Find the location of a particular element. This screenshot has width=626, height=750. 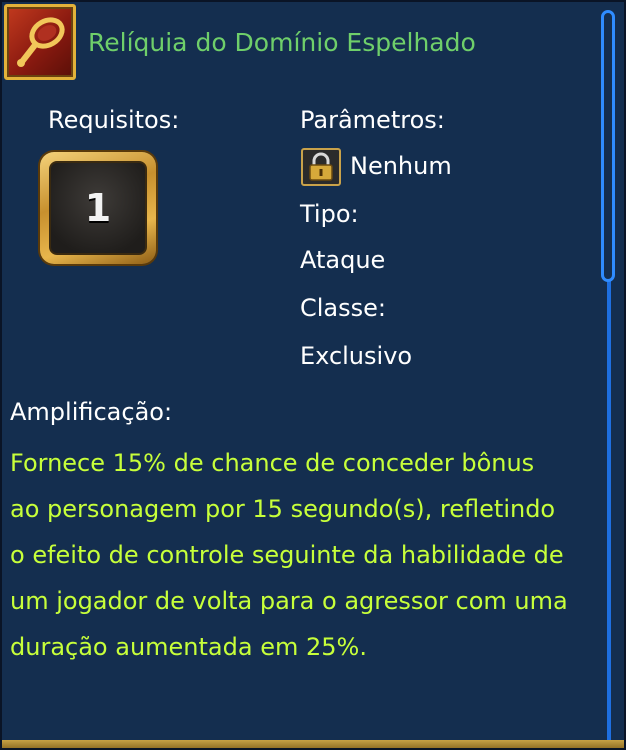

item-title: Relíquia do Domínio Espelhado is located at coordinates (282, 42).